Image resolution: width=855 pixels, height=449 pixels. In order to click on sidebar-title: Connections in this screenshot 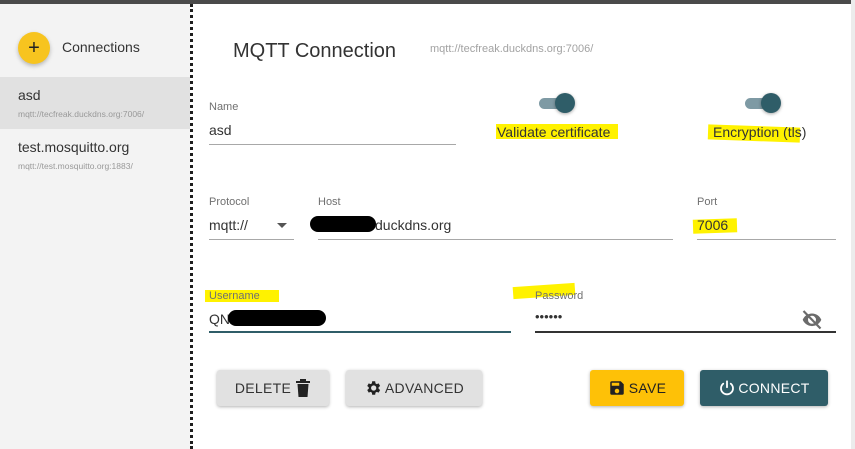, I will do `click(101, 47)`.